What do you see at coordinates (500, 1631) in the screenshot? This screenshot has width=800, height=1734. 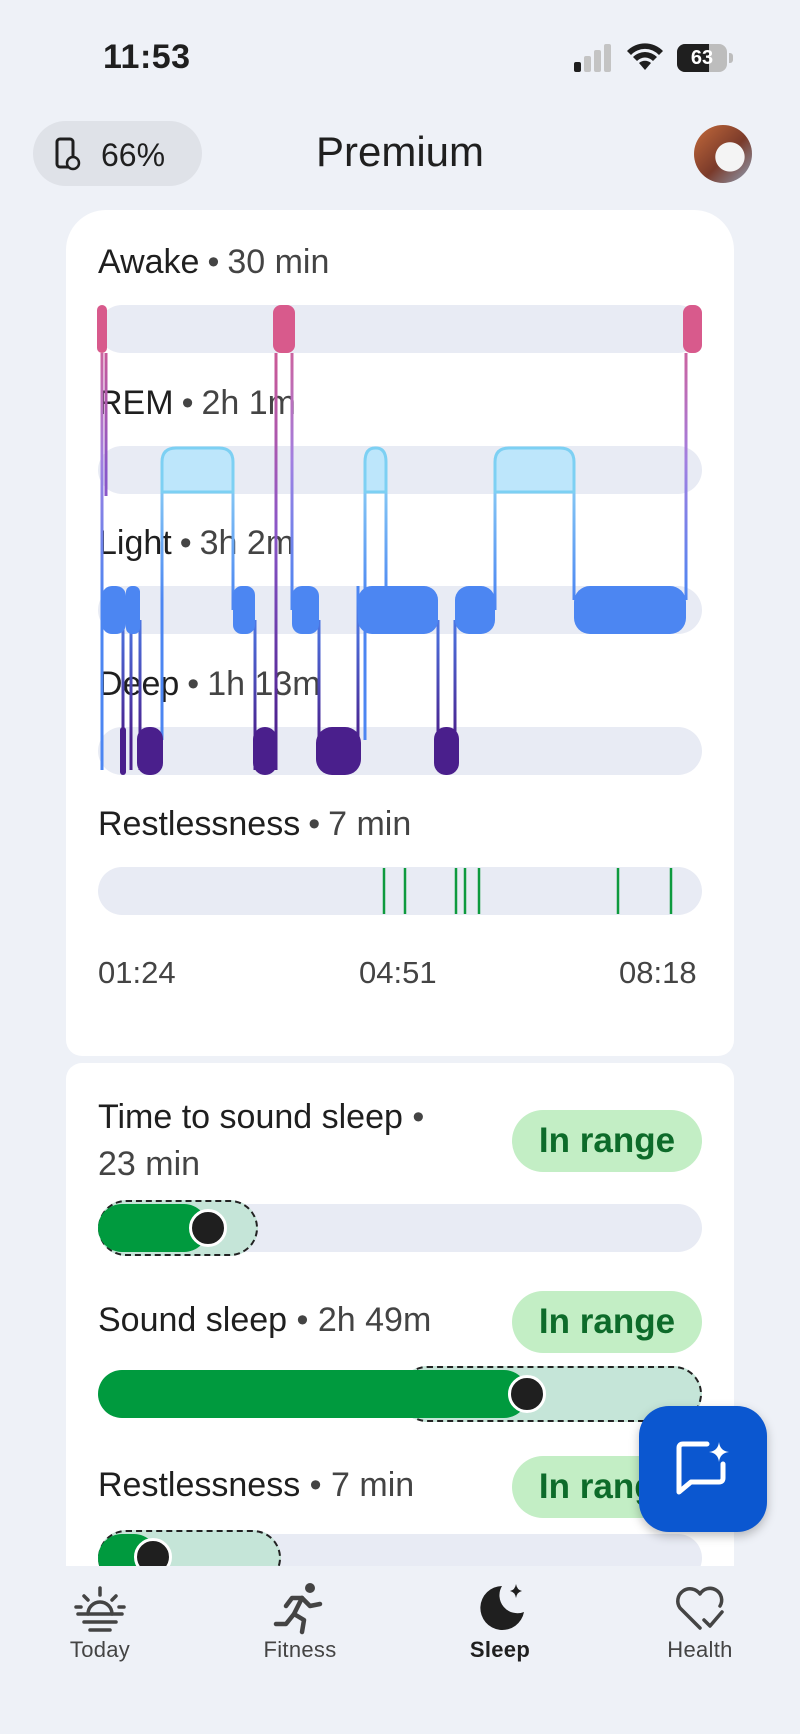 I see `nav-item-sleep: Sleep` at bounding box center [500, 1631].